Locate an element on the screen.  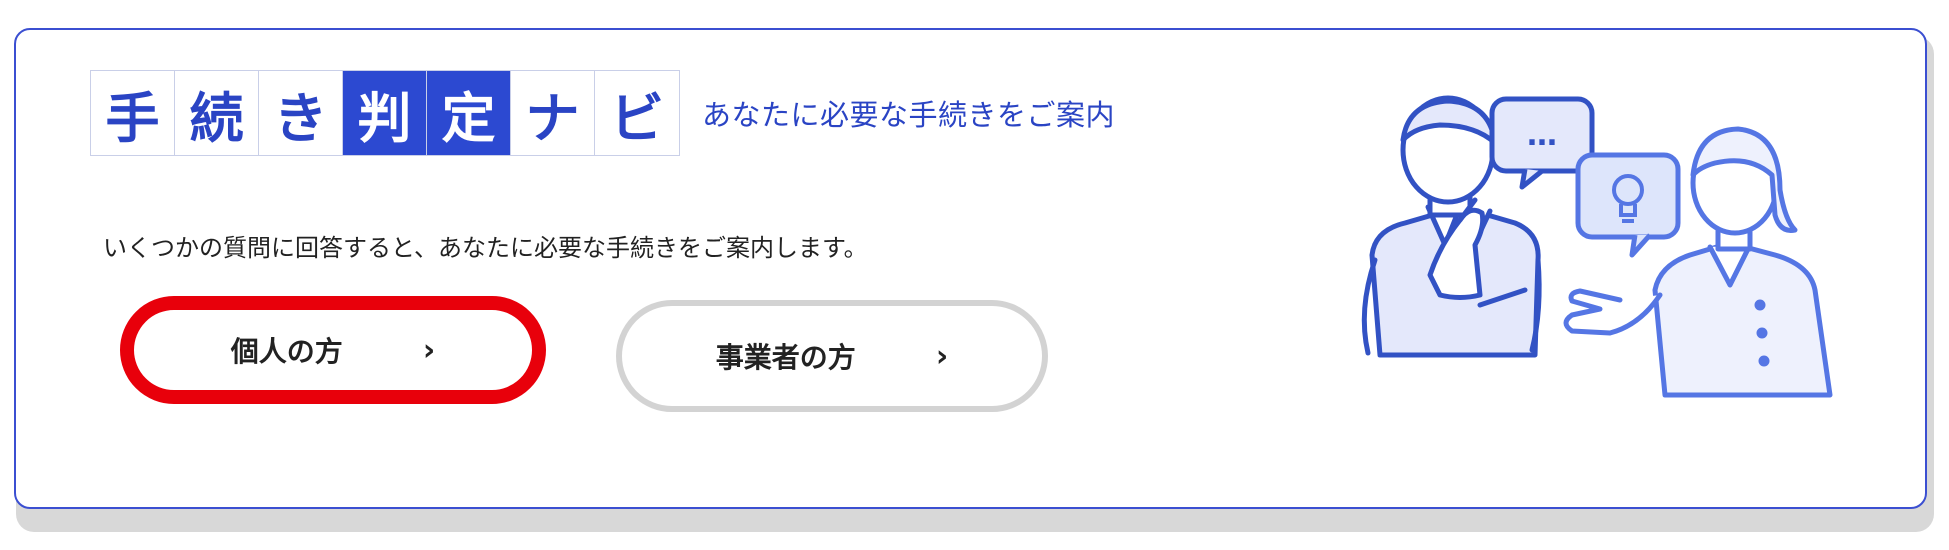
navi-tagline: あなたに必要な手続きをご案内 is located at coordinates (909, 115).